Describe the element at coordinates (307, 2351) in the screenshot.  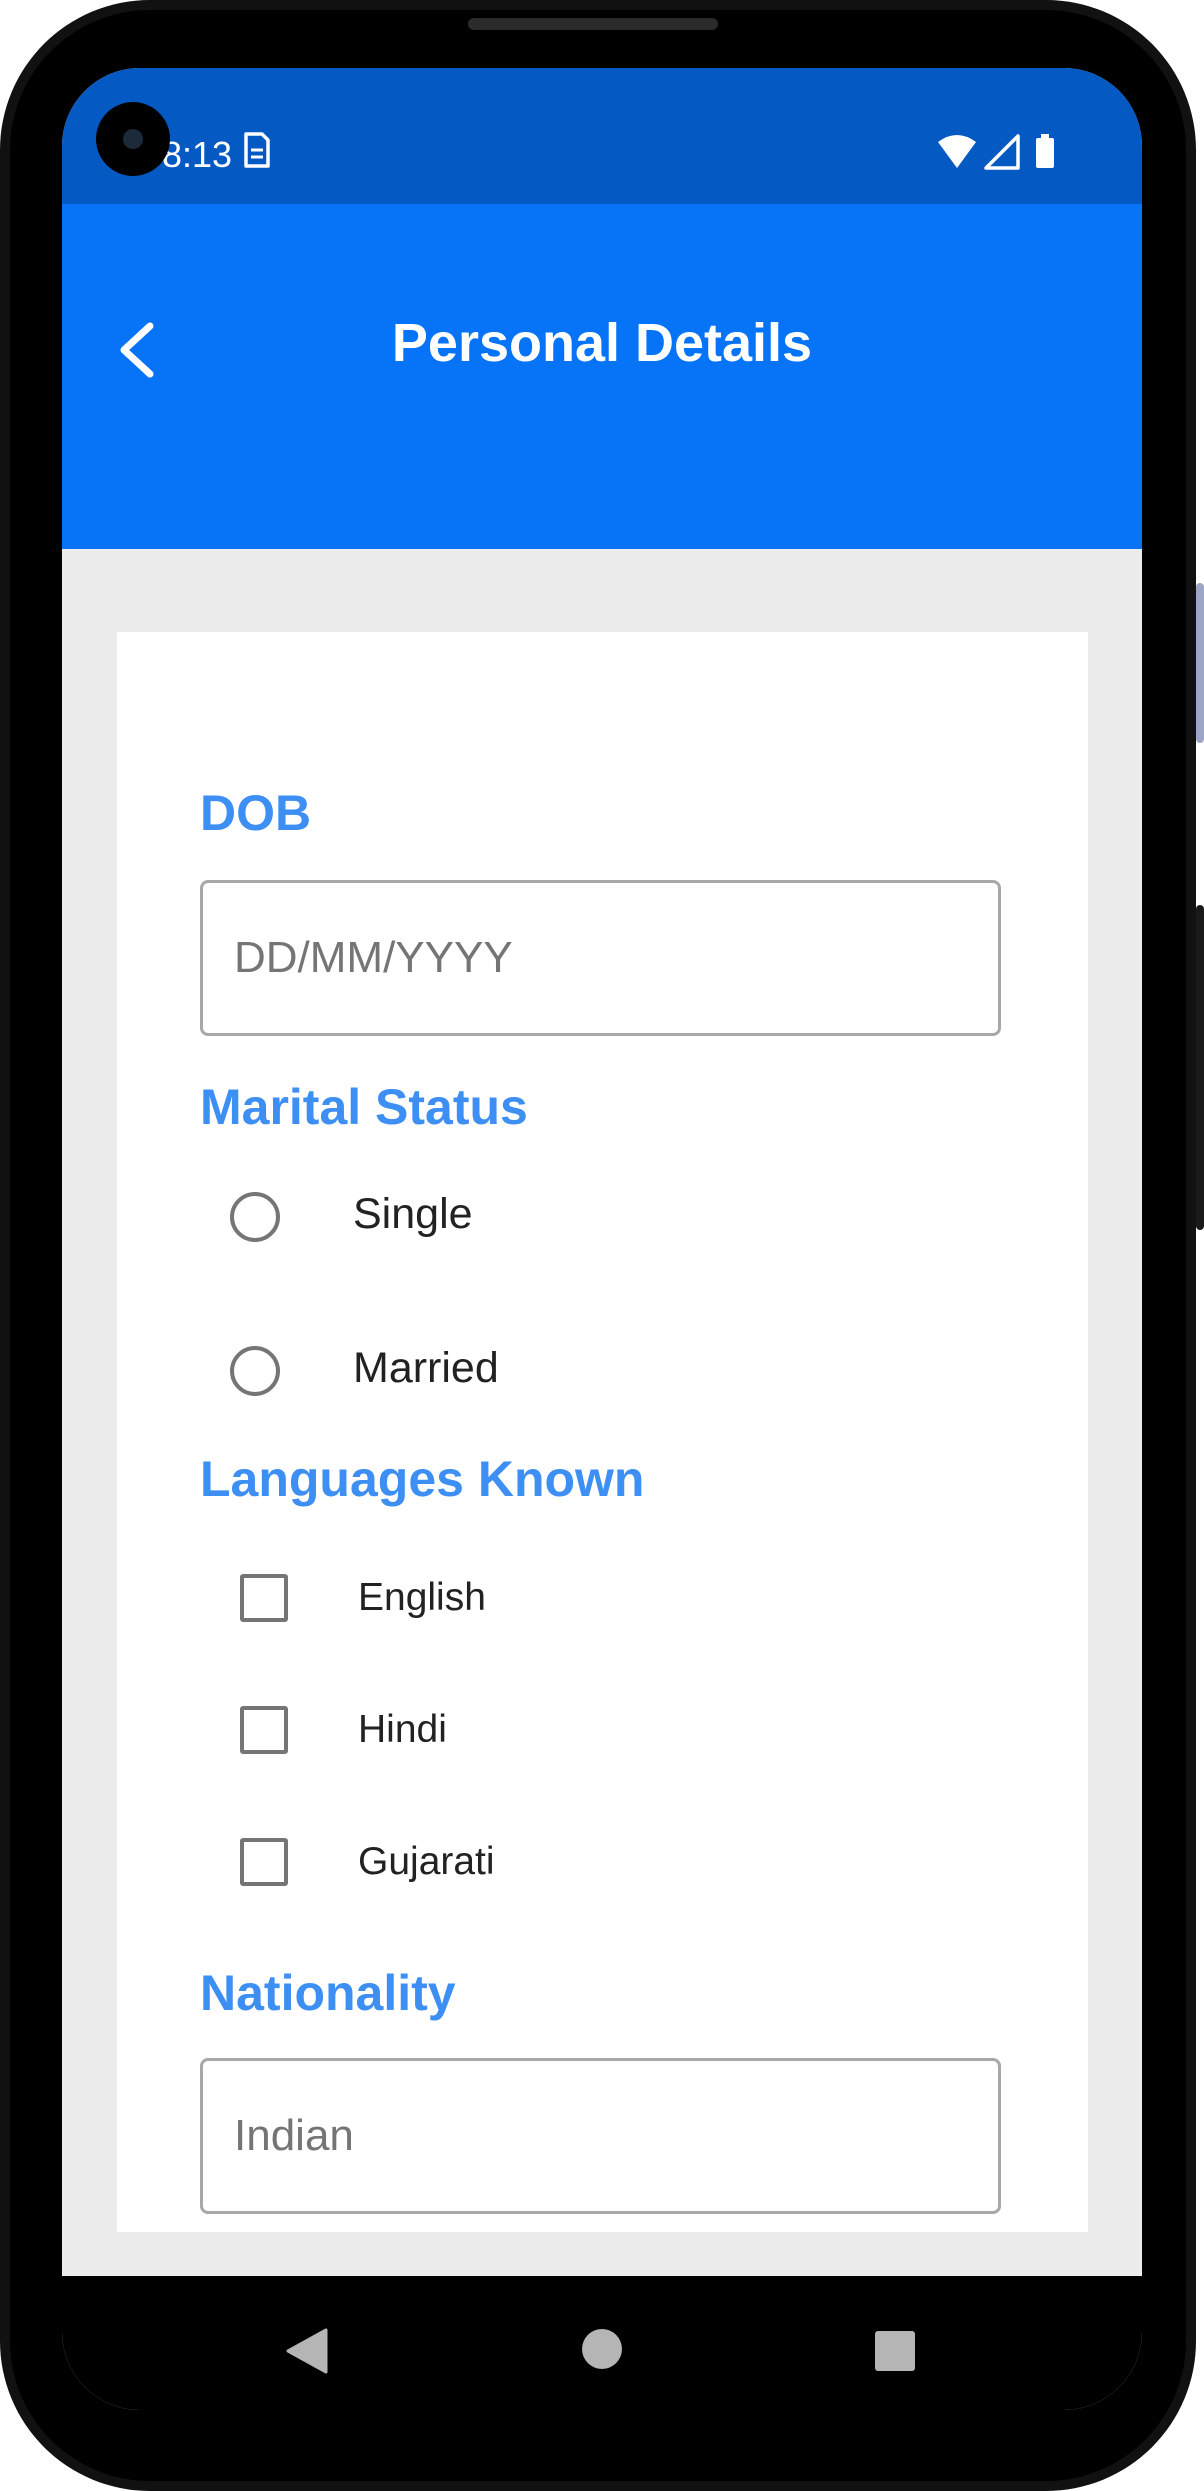
I see `back-triangle-icon` at that location.